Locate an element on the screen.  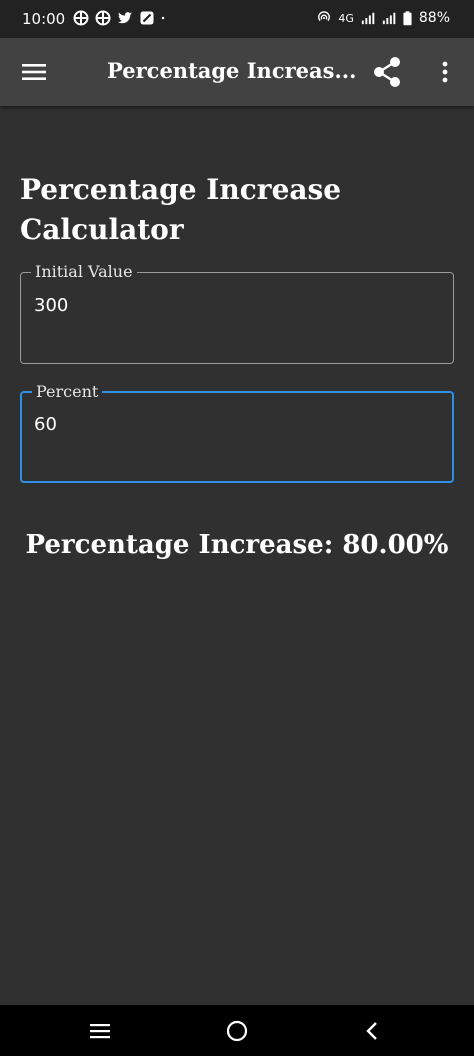
initial-value-field: Initial Value is located at coordinates (237, 313).